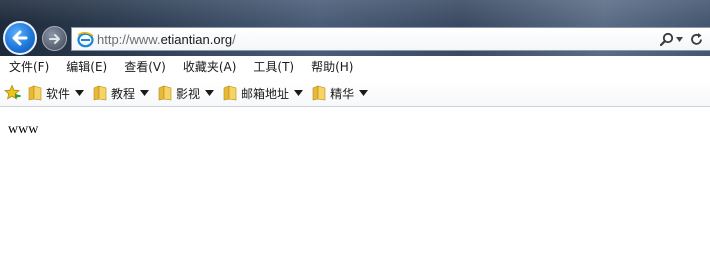 The height and width of the screenshot is (270, 710). Describe the element at coordinates (331, 67) in the screenshot. I see `menu-help: 帮助(H)` at that location.